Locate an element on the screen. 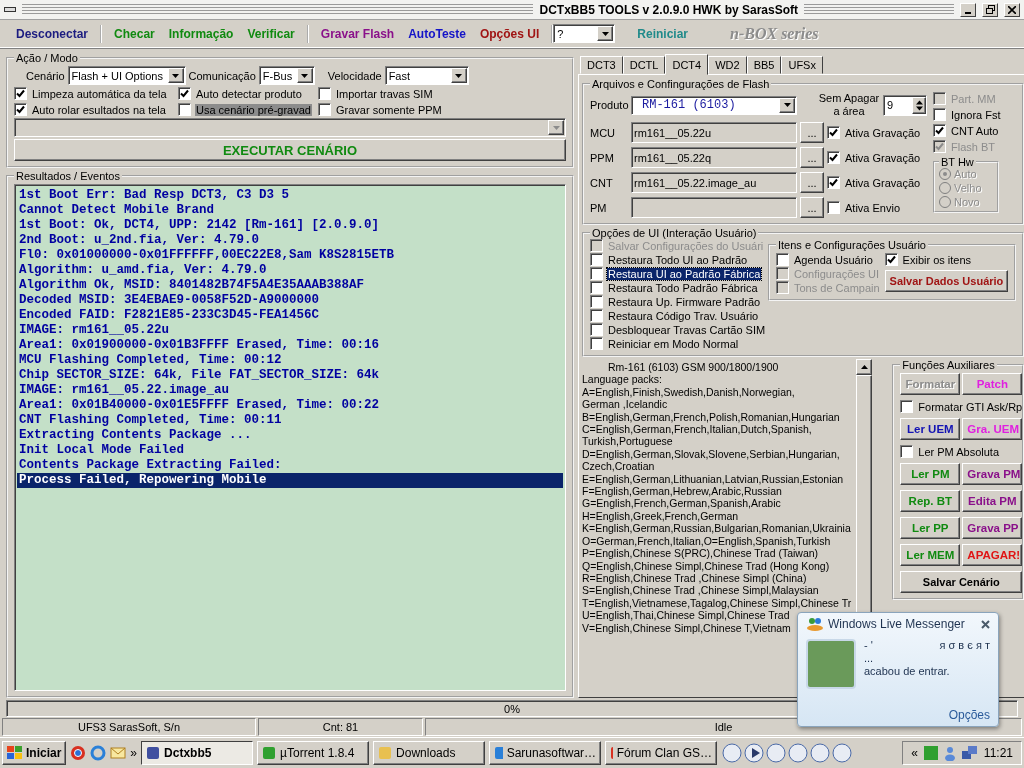 The image size is (1024, 768). dropdown: ? is located at coordinates (584, 33).